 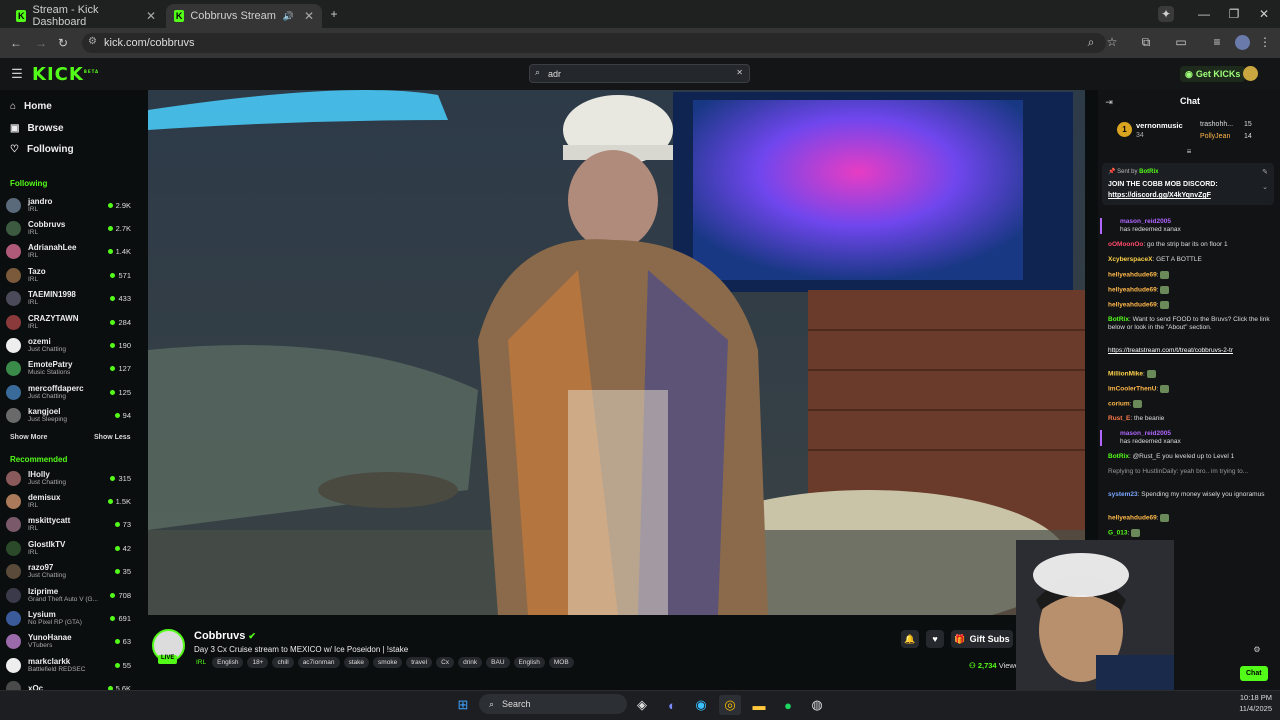 I want to click on chat-username: ImCoolerThenU, so click(x=1132, y=389).